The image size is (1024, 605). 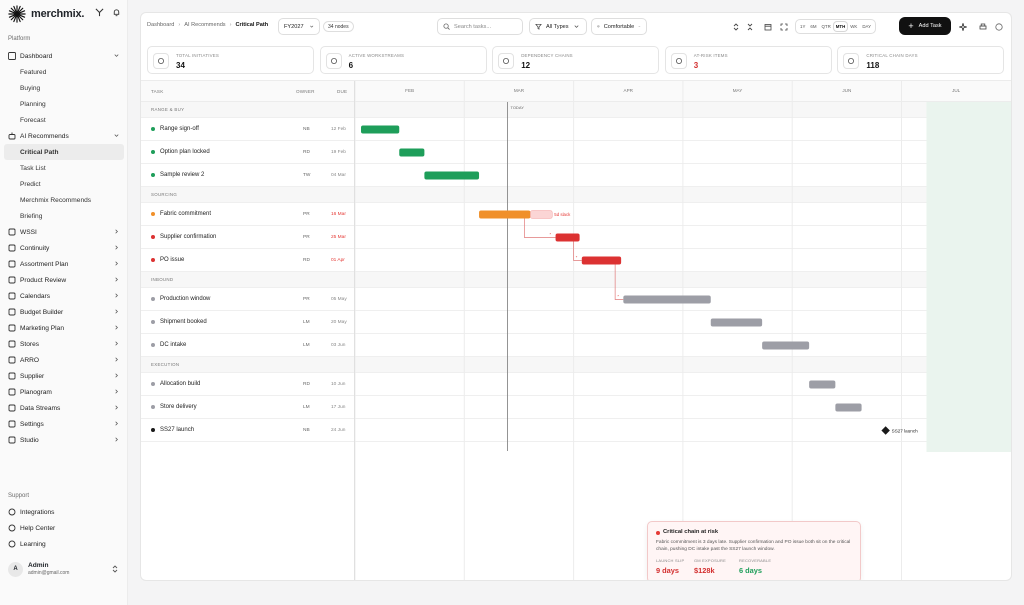 What do you see at coordinates (64, 392) in the screenshot?
I see `sidebar-item-planogram: Planogram` at bounding box center [64, 392].